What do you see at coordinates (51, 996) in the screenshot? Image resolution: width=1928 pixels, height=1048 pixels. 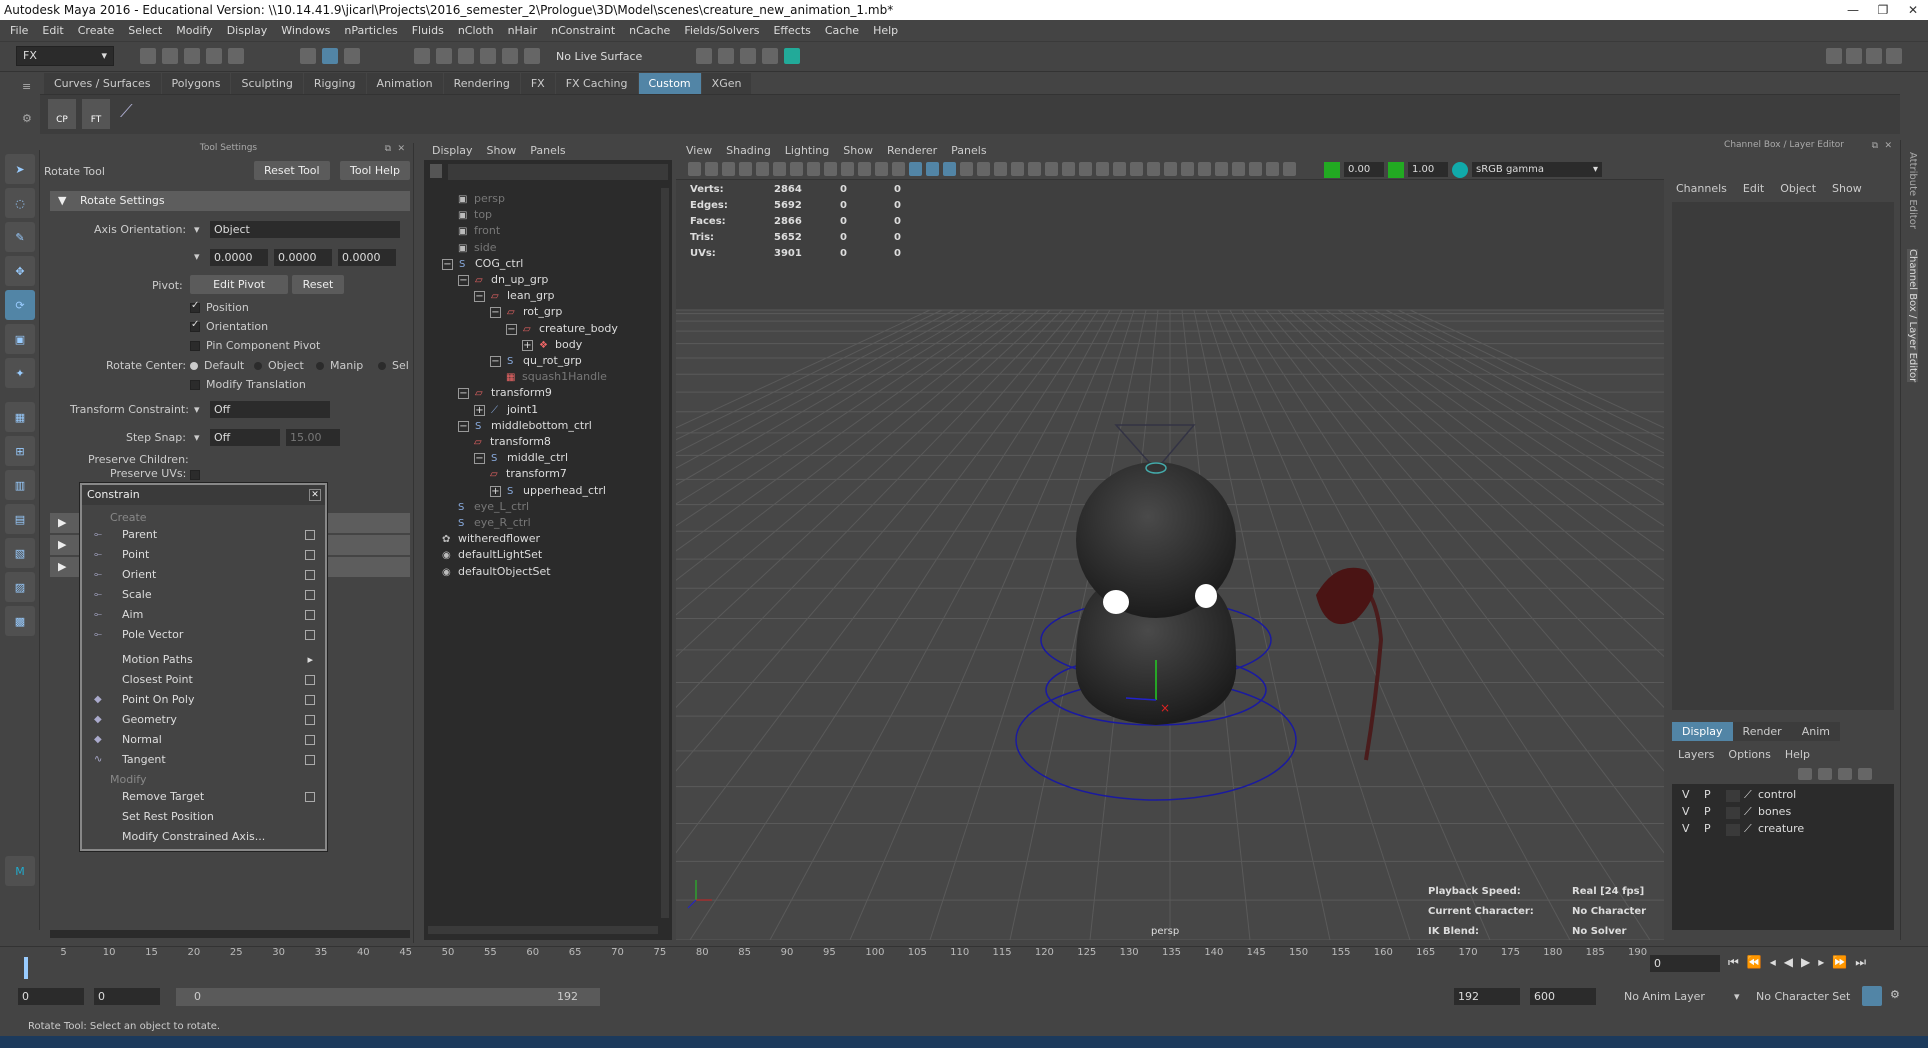 I see `animation-start-field: 0` at bounding box center [51, 996].